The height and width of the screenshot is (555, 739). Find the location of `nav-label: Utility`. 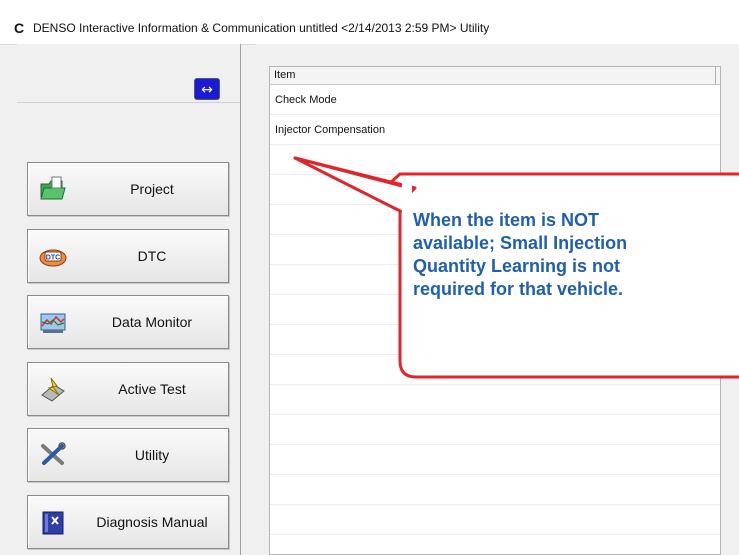

nav-label: Utility is located at coordinates (152, 455).